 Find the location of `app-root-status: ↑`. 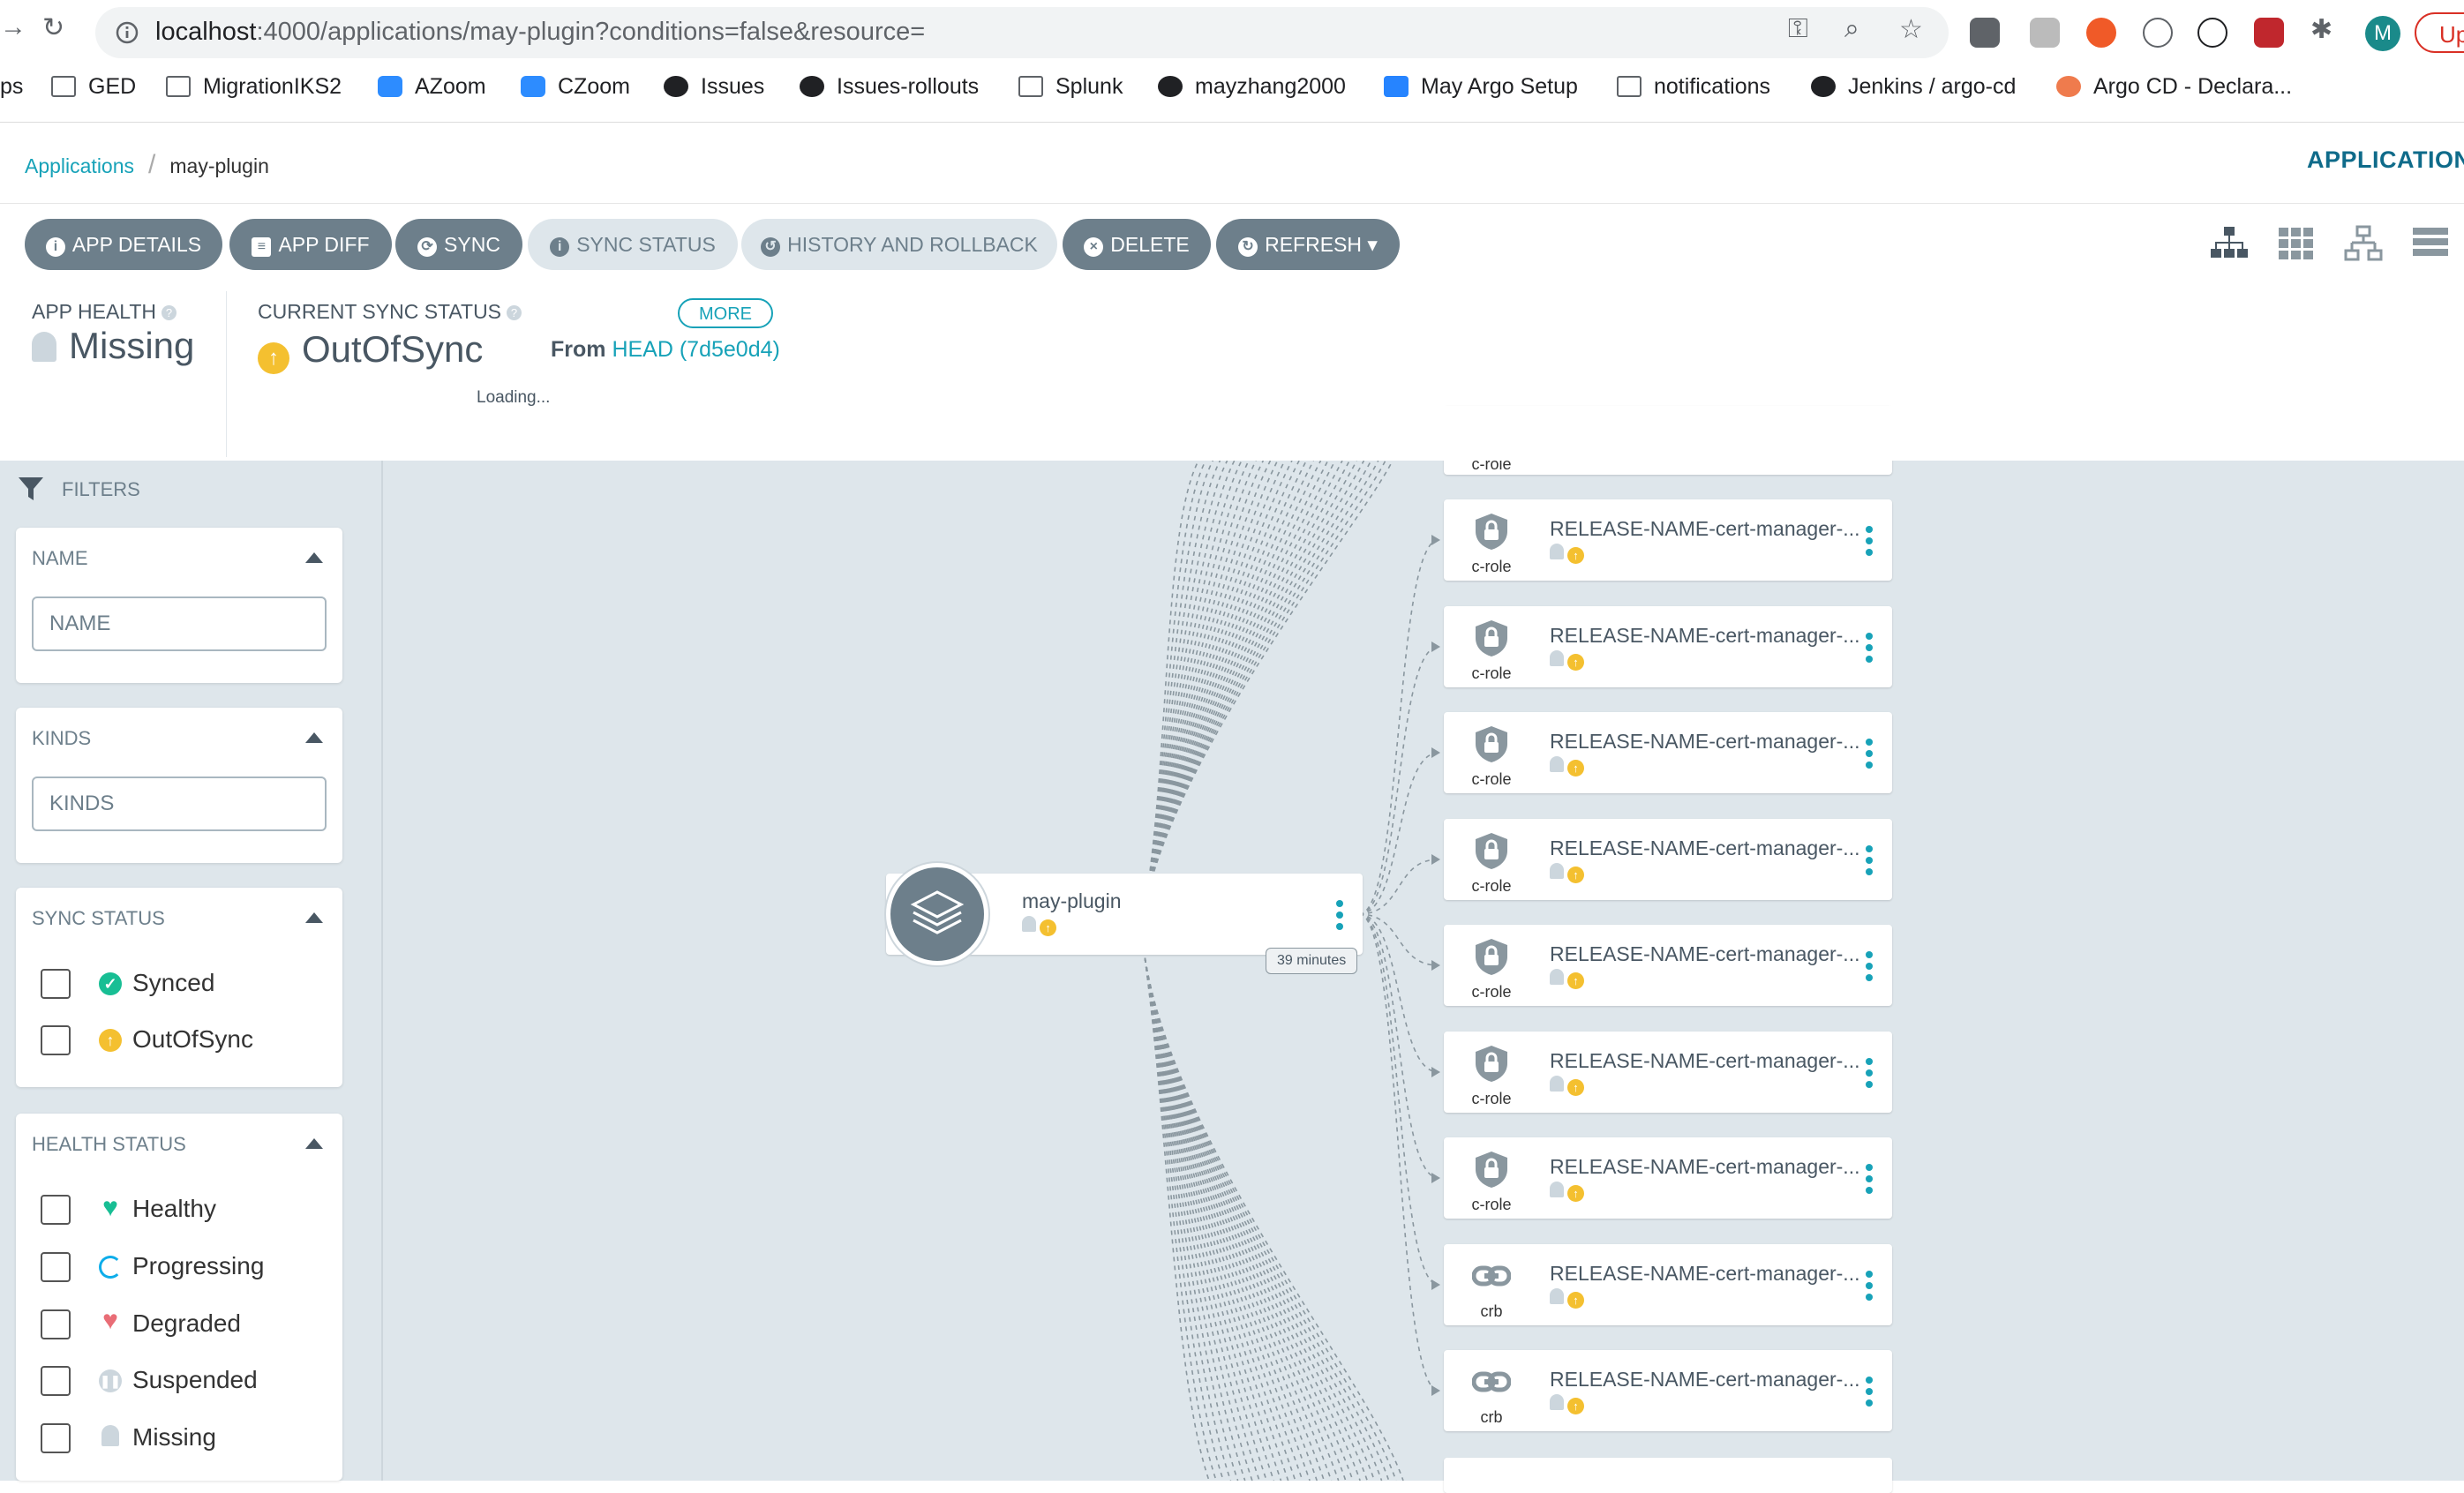

app-root-status: ↑ is located at coordinates (1039, 926).